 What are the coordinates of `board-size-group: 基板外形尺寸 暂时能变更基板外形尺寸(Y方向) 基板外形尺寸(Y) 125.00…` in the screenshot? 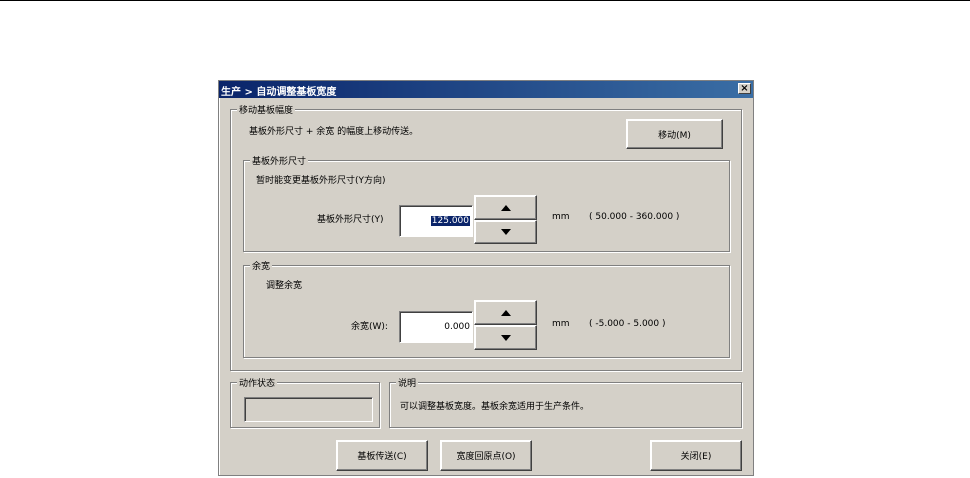 It's located at (486, 203).